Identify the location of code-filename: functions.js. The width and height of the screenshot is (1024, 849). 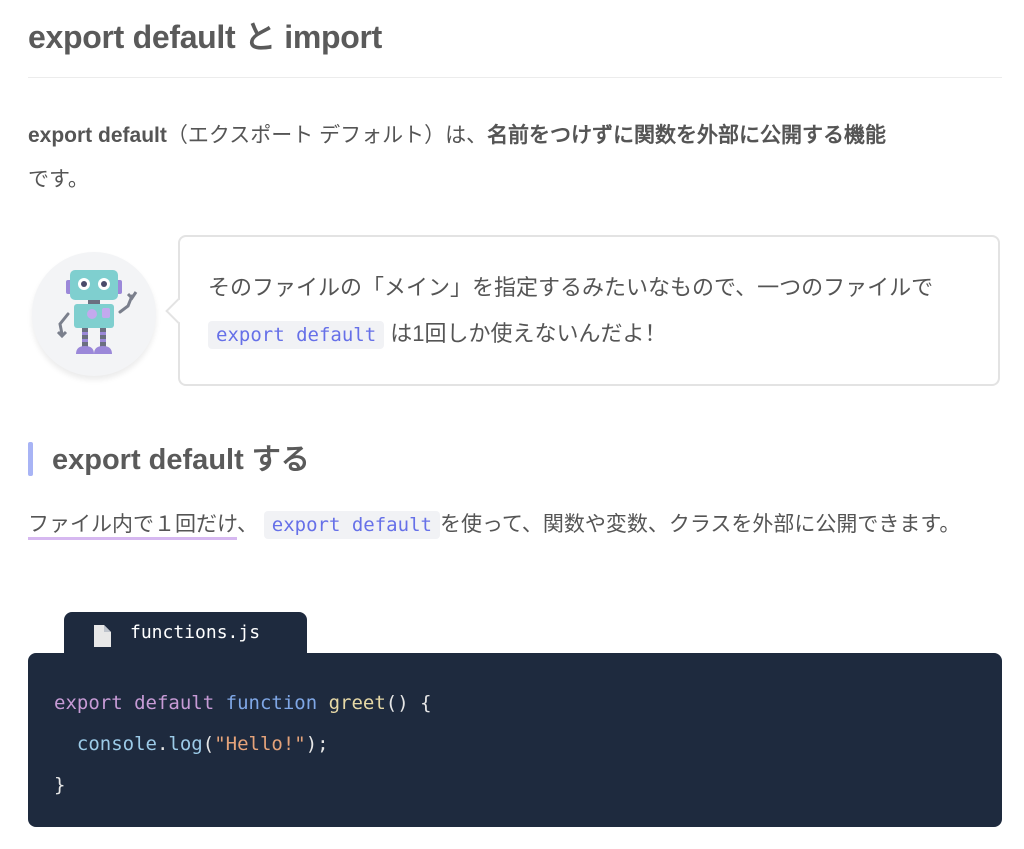
(195, 632).